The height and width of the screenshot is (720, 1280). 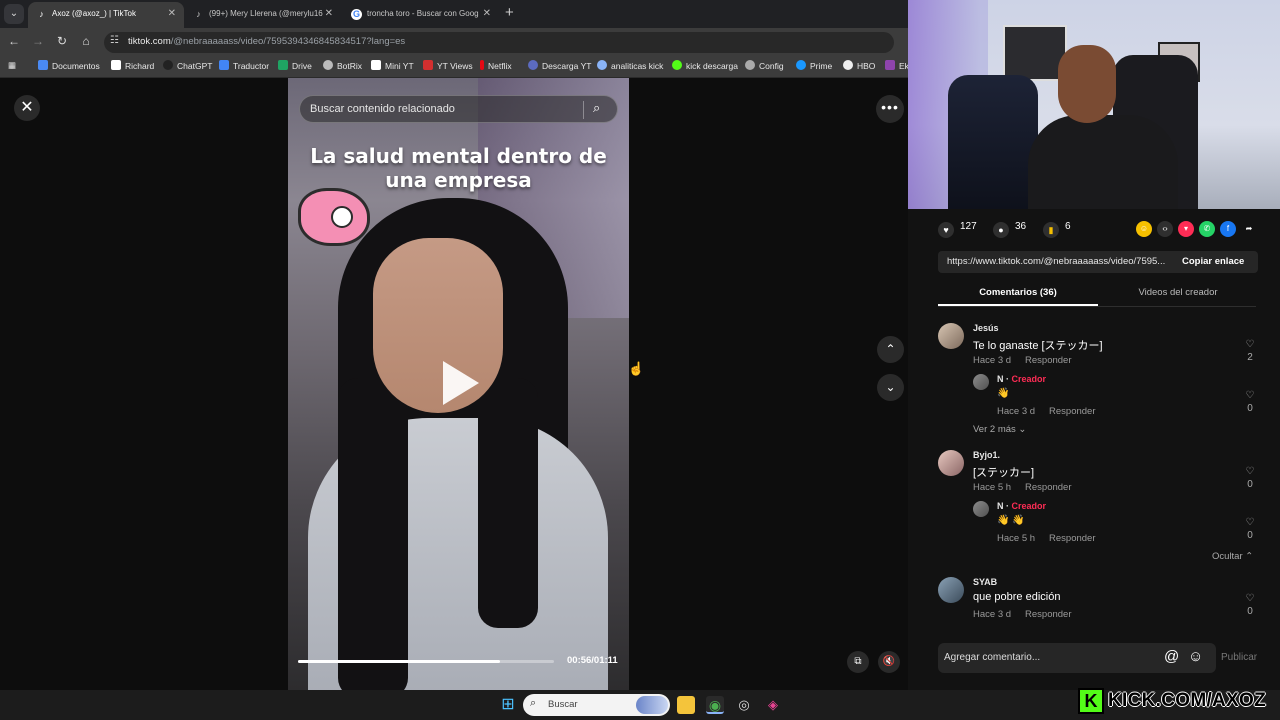 I want to click on browser-tab-tiktok: ♪ Axoz (@axoz_) | TikTok ✕, so click(x=106, y=15).